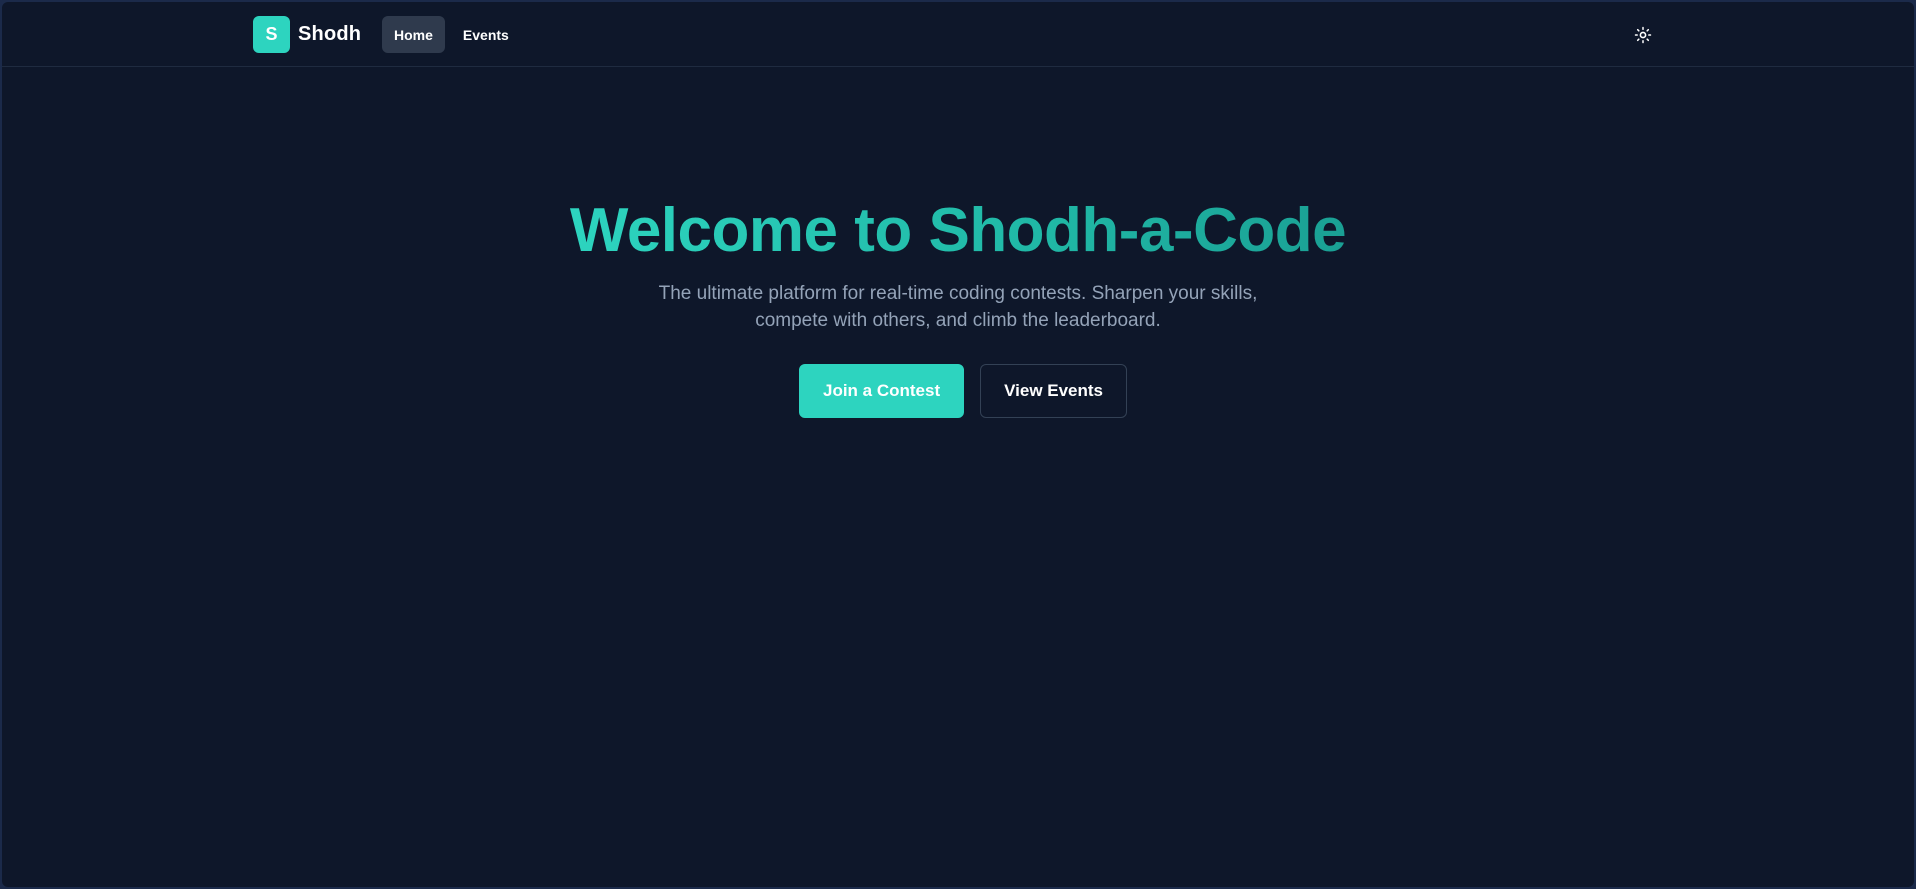 This screenshot has width=1916, height=889. Describe the element at coordinates (958, 34) in the screenshot. I see `top-navbar: S Shodh Home Events` at that location.